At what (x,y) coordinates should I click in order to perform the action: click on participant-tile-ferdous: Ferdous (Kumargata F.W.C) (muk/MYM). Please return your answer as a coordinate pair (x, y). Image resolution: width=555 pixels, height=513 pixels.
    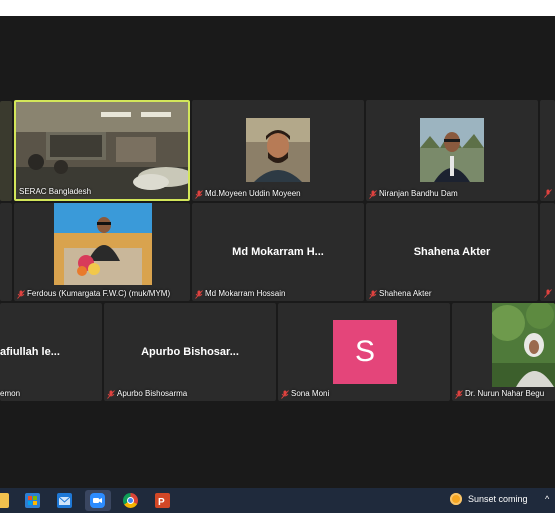
    Looking at the image, I should click on (102, 252).